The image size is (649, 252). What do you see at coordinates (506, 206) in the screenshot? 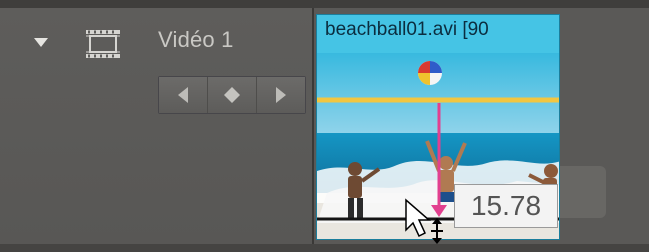
I see `value-tooltip: 15.78` at bounding box center [506, 206].